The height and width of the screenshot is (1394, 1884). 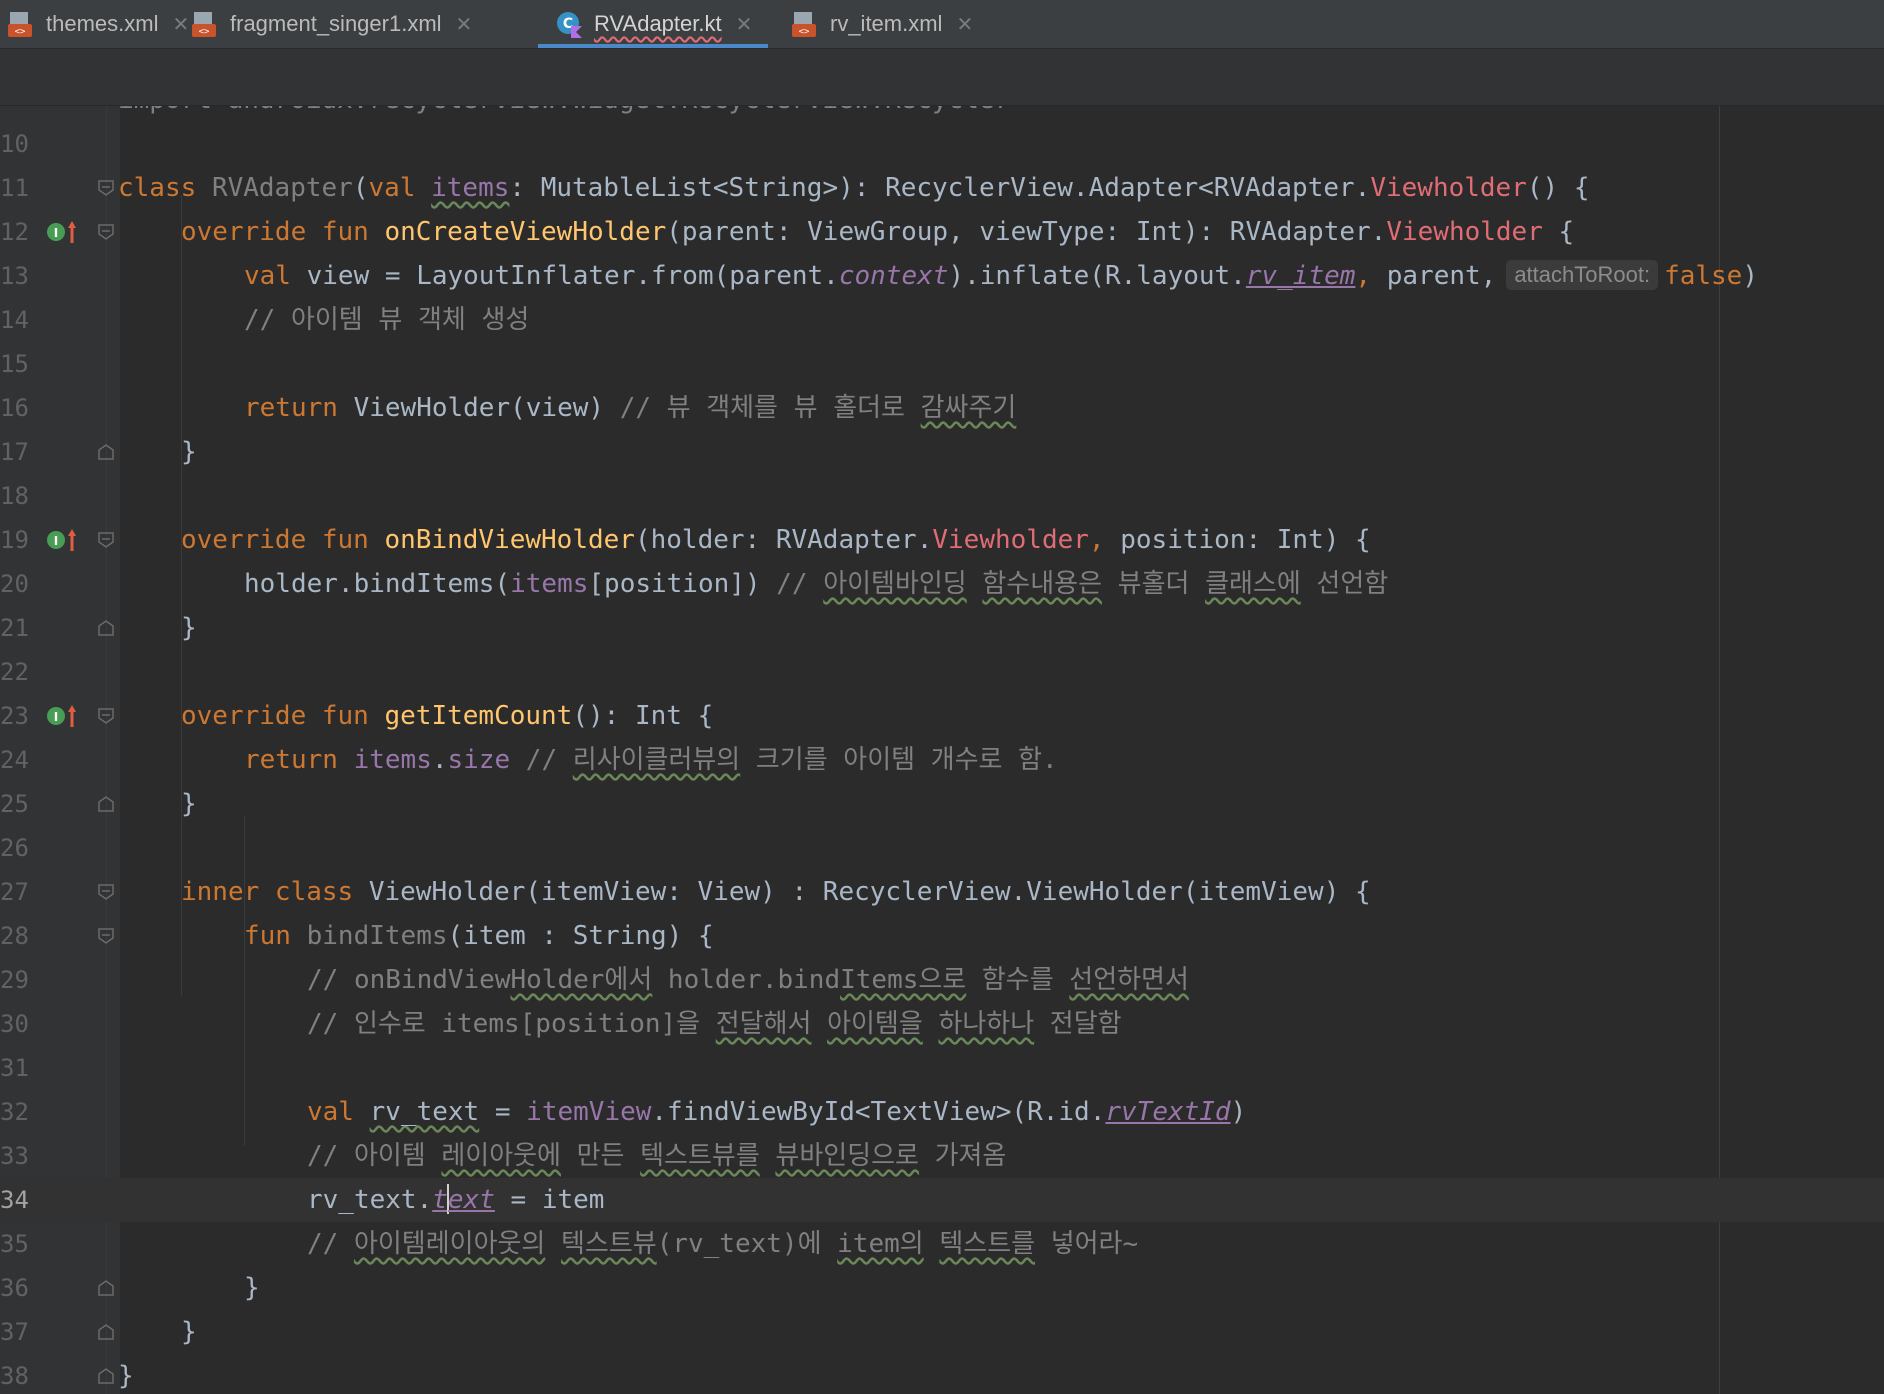 What do you see at coordinates (336, 23) in the screenshot?
I see `tab-label: fragment_singer1.xml` at bounding box center [336, 23].